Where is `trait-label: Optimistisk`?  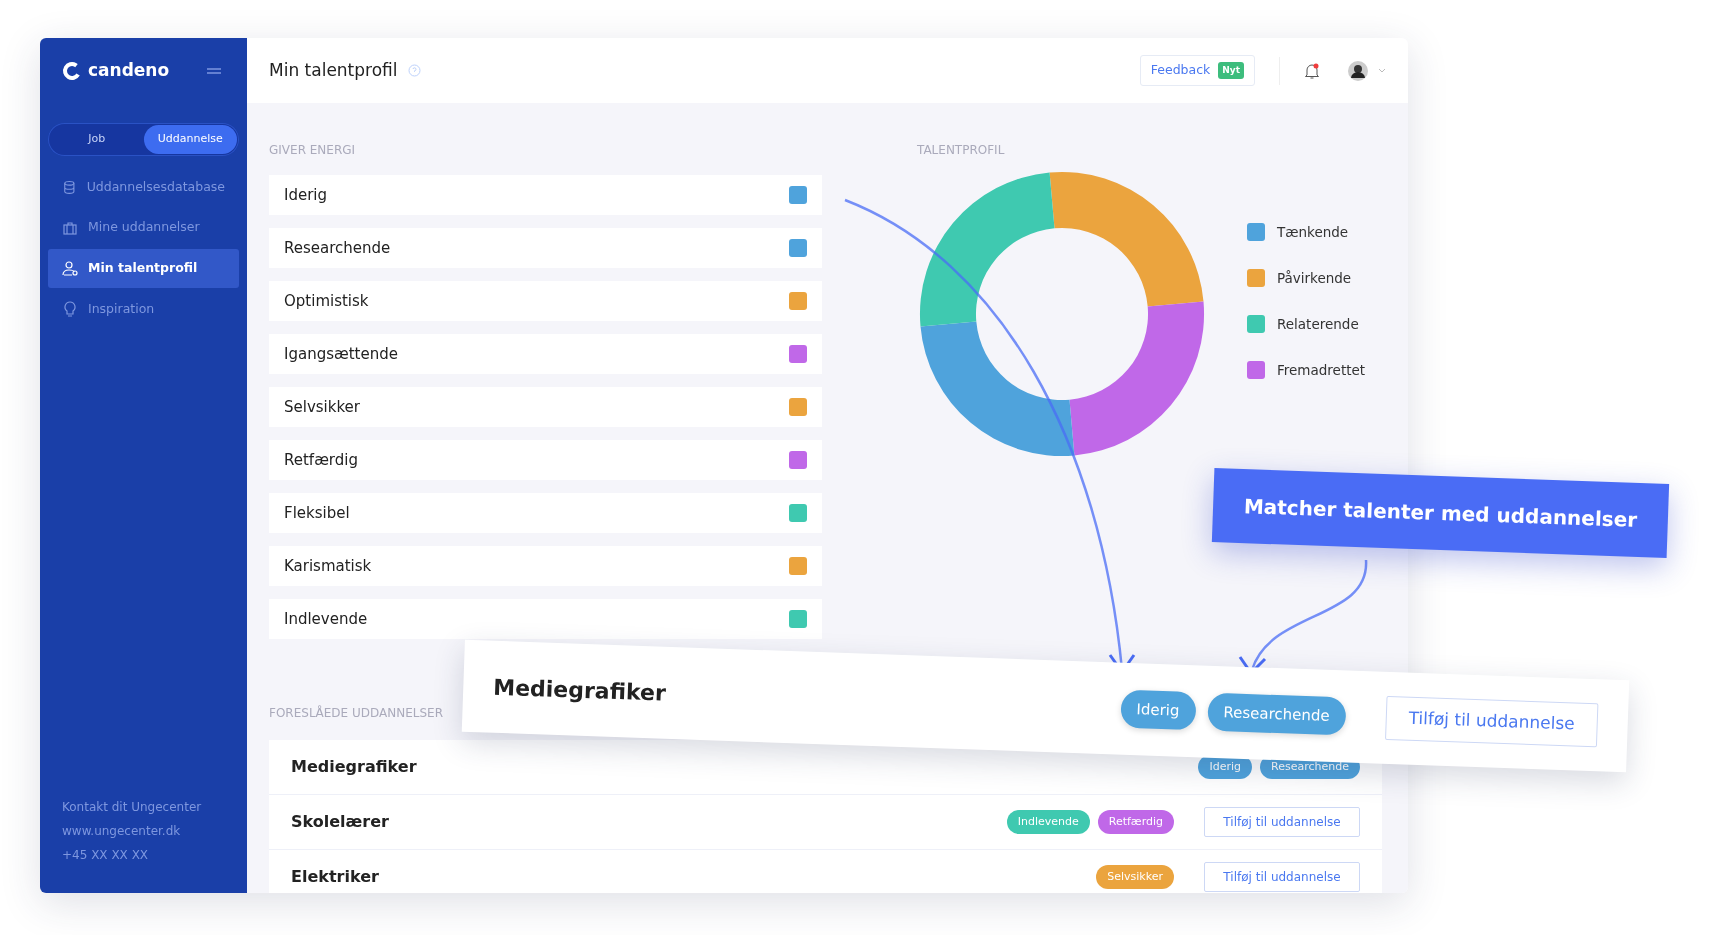 trait-label: Optimistisk is located at coordinates (326, 301).